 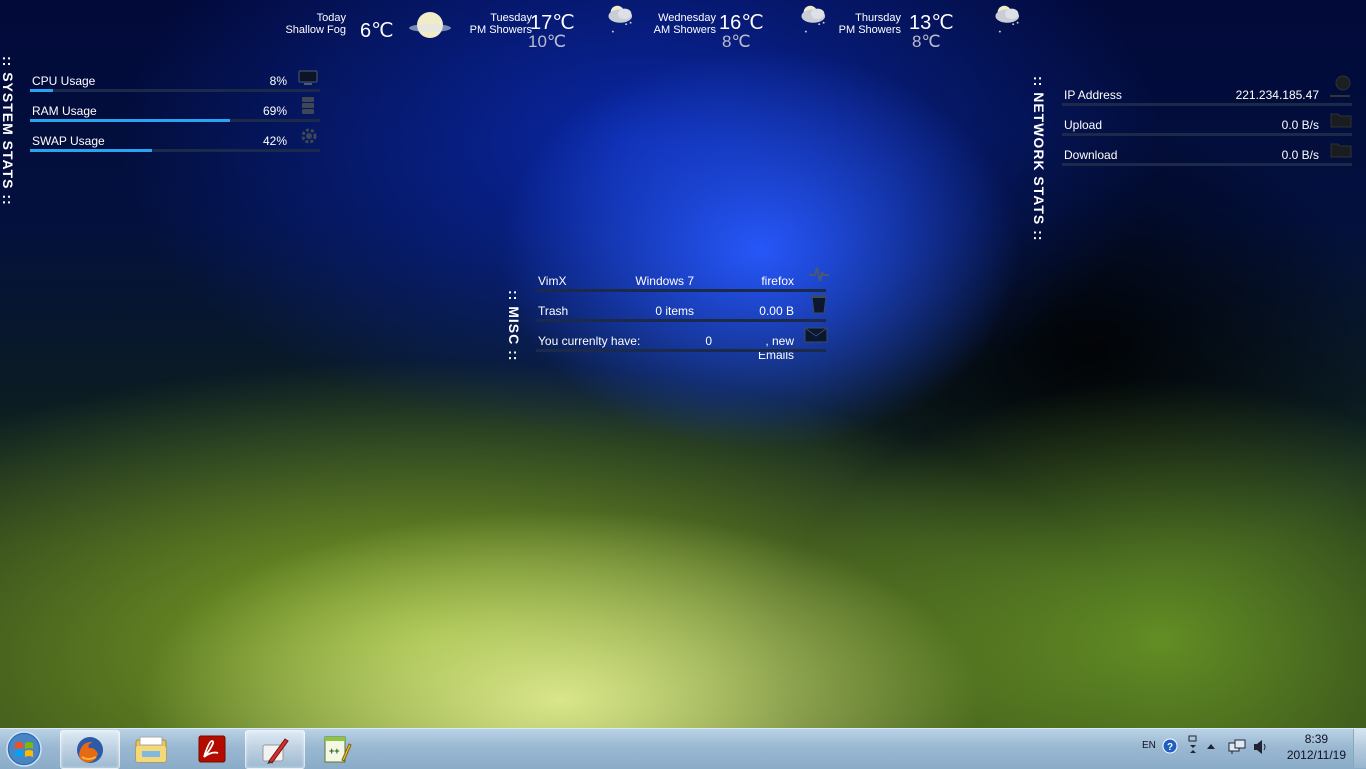 What do you see at coordinates (1207, 104) in the screenshot?
I see `ip-address-track` at bounding box center [1207, 104].